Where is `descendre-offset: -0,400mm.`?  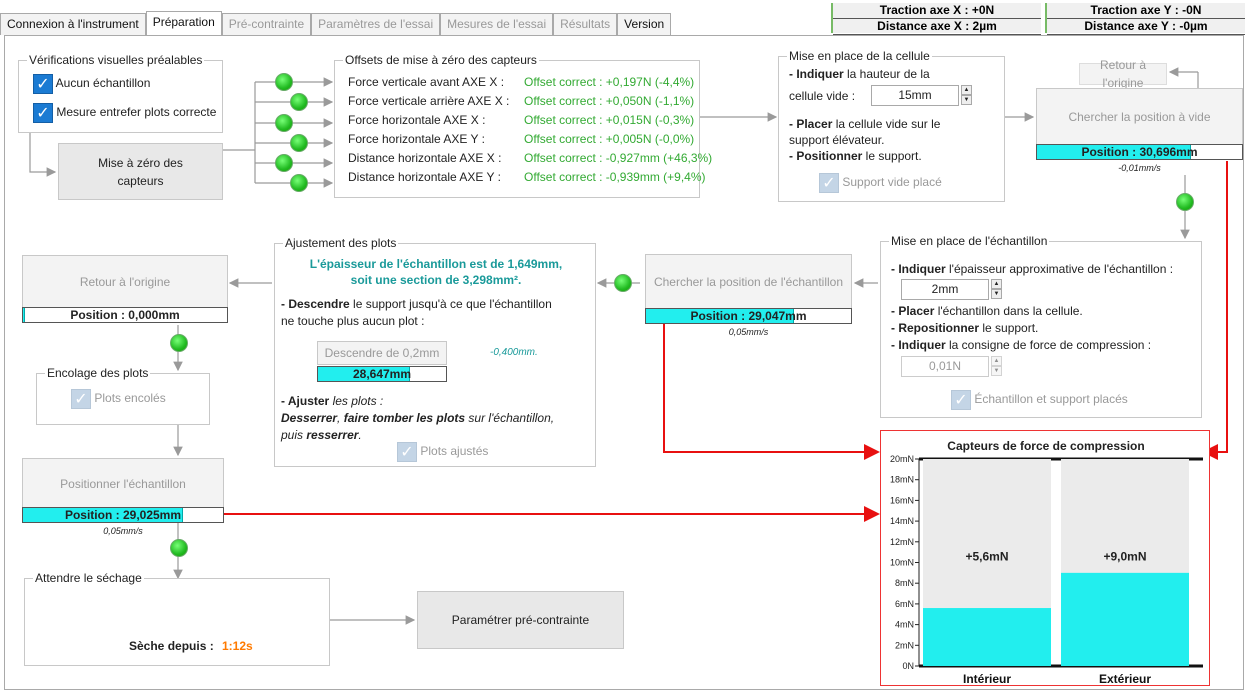 descendre-offset: -0,400mm. is located at coordinates (514, 352).